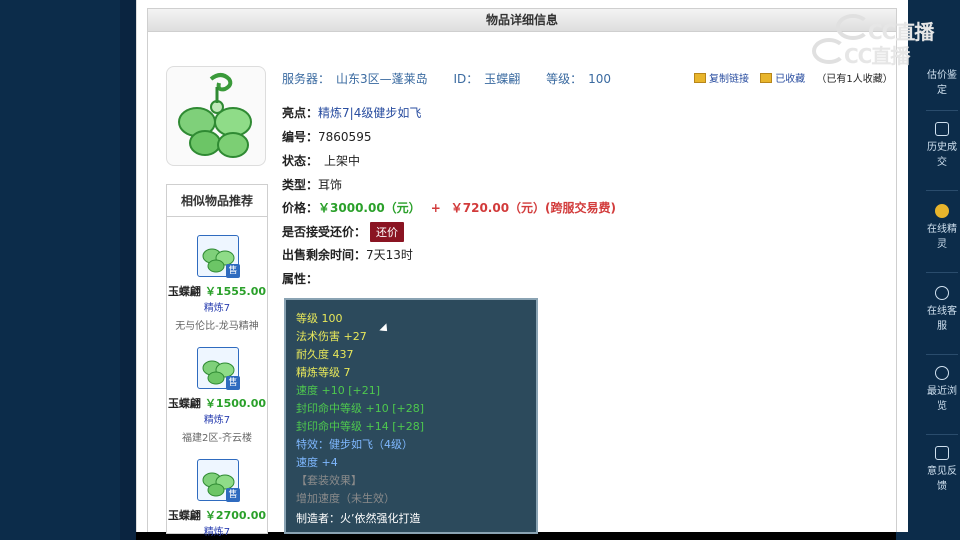 The width and height of the screenshot is (960, 540). Describe the element at coordinates (389, 255) in the screenshot. I see `remaining-value: 7天13时` at that location.